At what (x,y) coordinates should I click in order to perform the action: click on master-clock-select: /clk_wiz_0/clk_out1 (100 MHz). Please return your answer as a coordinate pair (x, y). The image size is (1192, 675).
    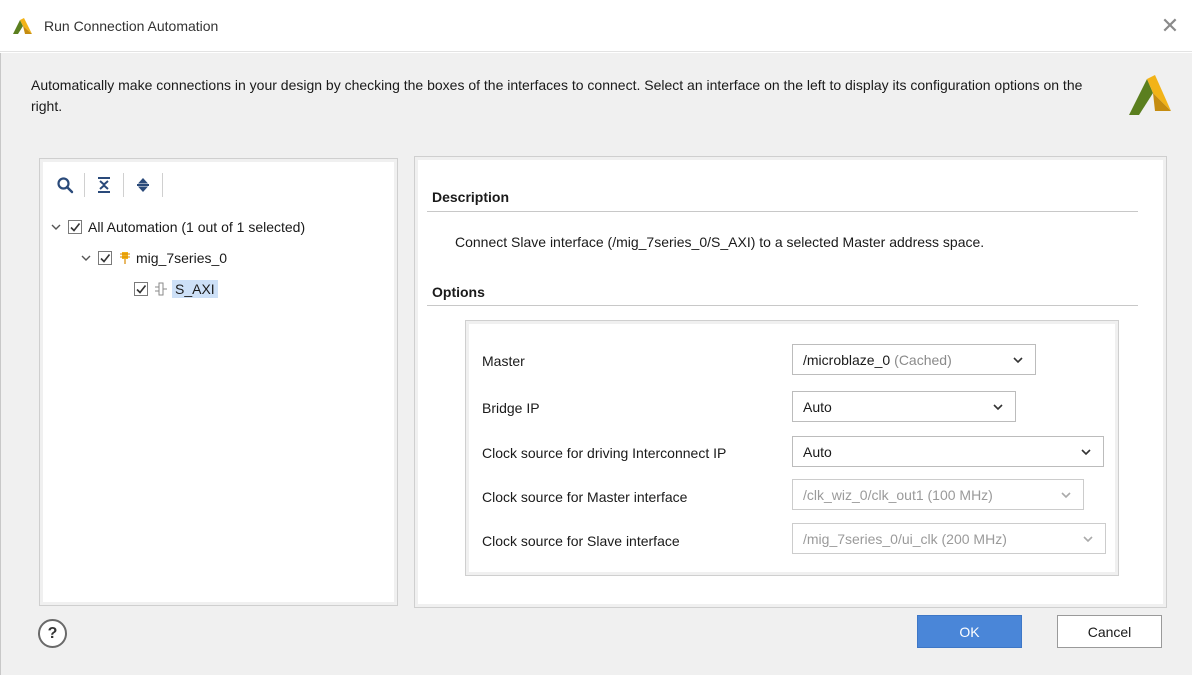
    Looking at the image, I should click on (938, 494).